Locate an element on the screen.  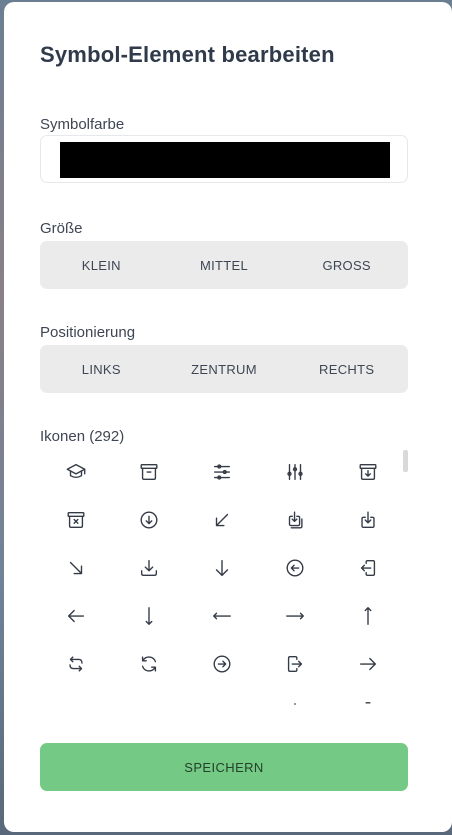
arrow-right-icon is located at coordinates (367, 664).